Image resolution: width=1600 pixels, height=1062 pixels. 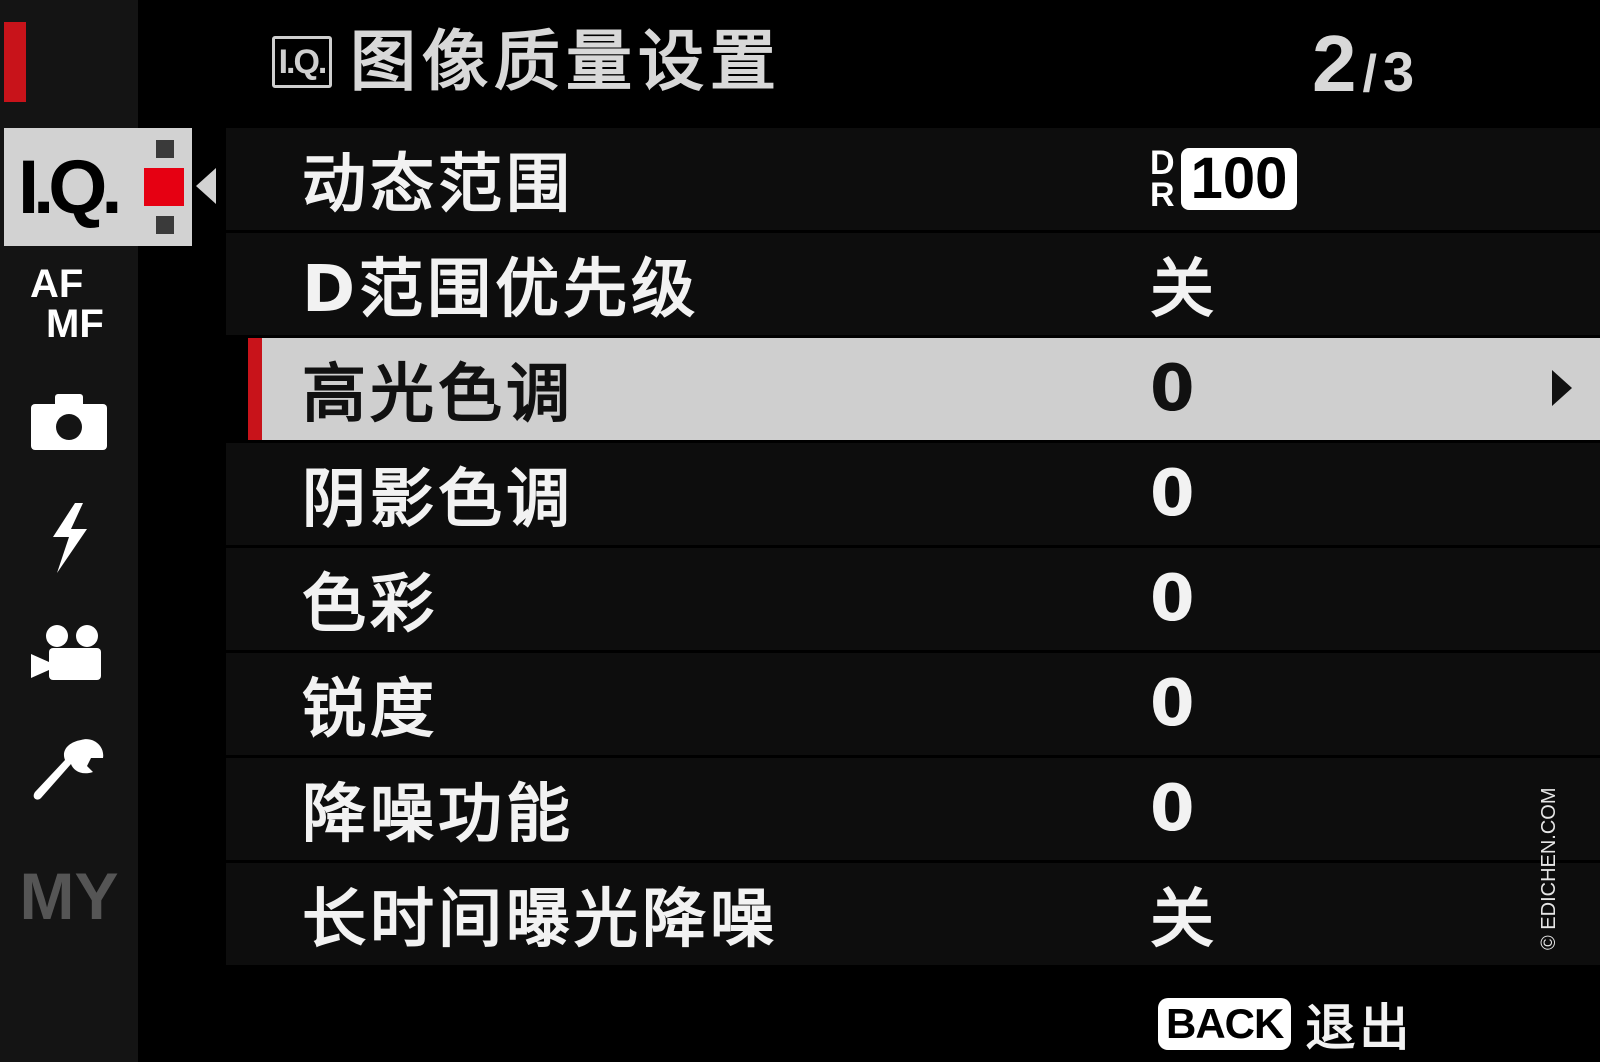 I want to click on footer-hint: BACK 退出, so click(x=1285, y=1025).